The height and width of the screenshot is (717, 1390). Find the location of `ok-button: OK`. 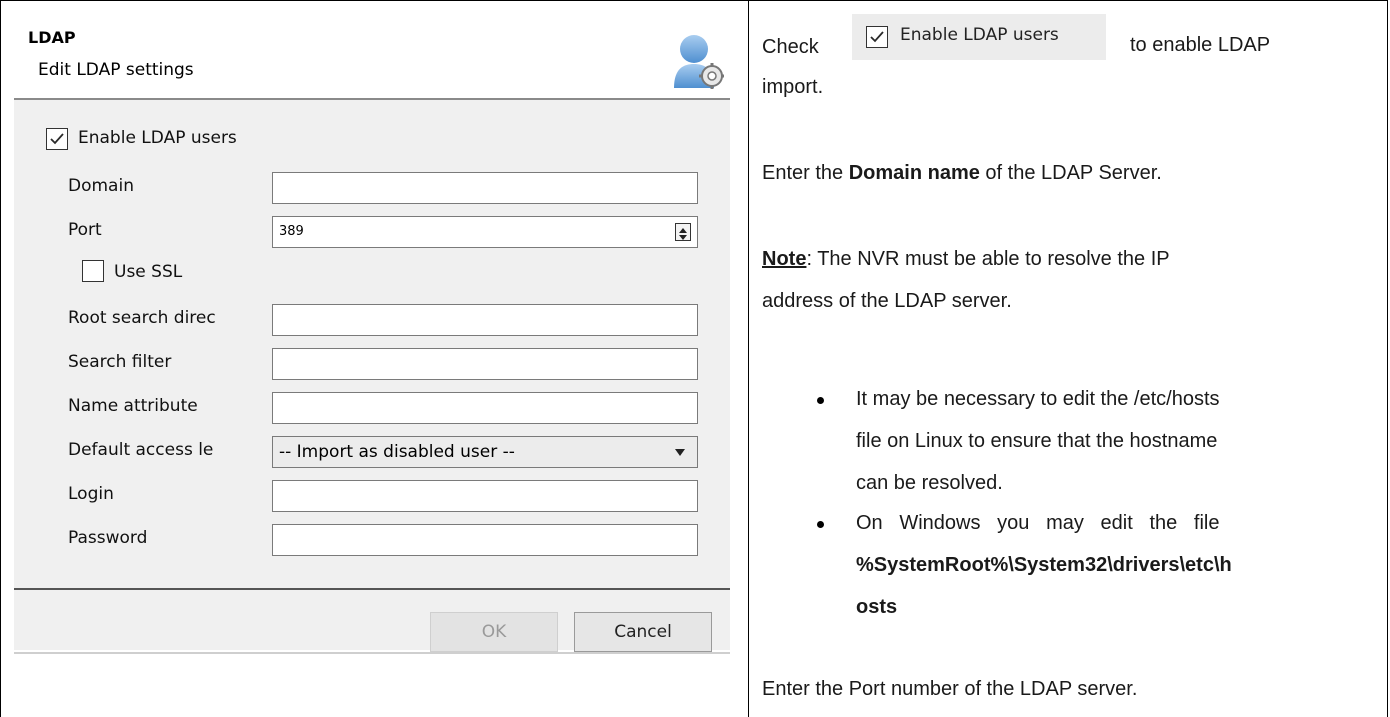

ok-button: OK is located at coordinates (494, 632).